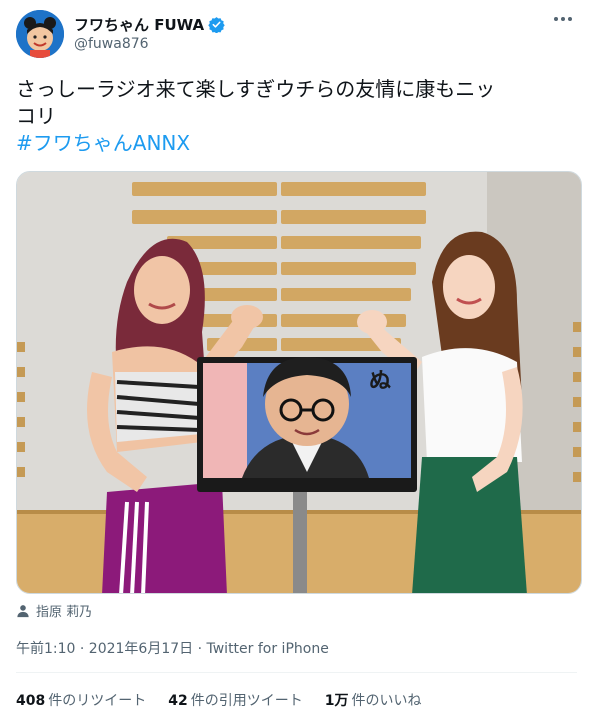 Image resolution: width=593 pixels, height=725 pixels. What do you see at coordinates (178, 701) in the screenshot?
I see `quotes-count: 42` at bounding box center [178, 701].